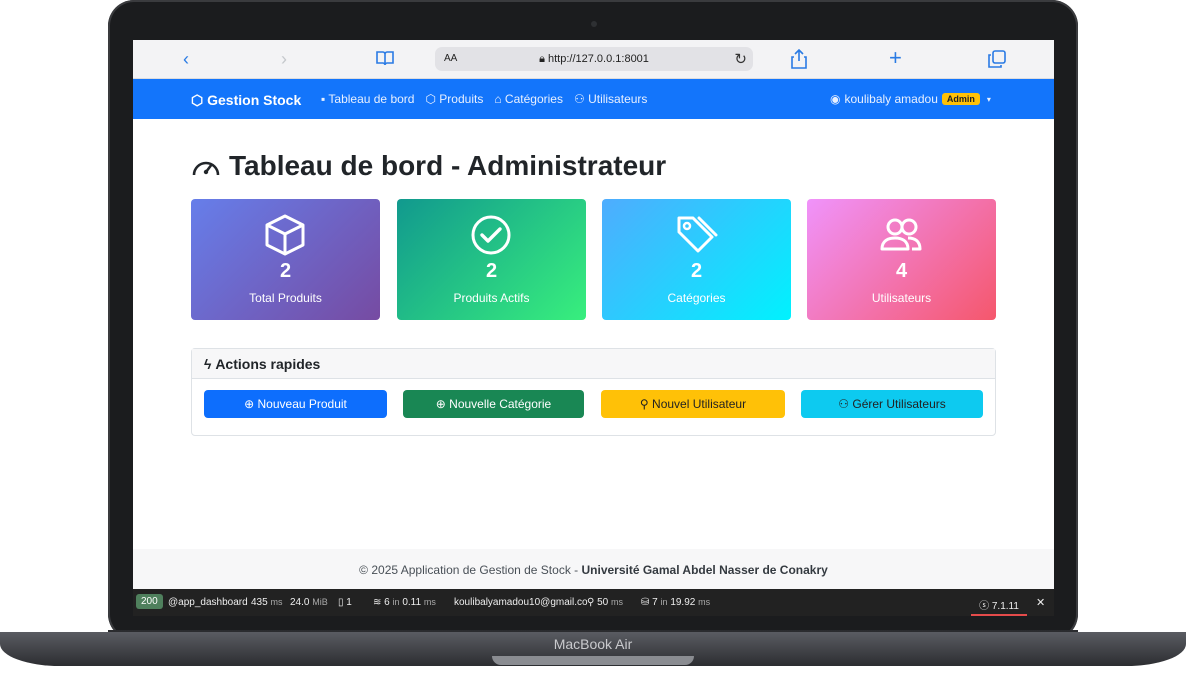 The width and height of the screenshot is (1186, 681). I want to click on nav-link-users: ⚇ Utilisateurs, so click(610, 99).